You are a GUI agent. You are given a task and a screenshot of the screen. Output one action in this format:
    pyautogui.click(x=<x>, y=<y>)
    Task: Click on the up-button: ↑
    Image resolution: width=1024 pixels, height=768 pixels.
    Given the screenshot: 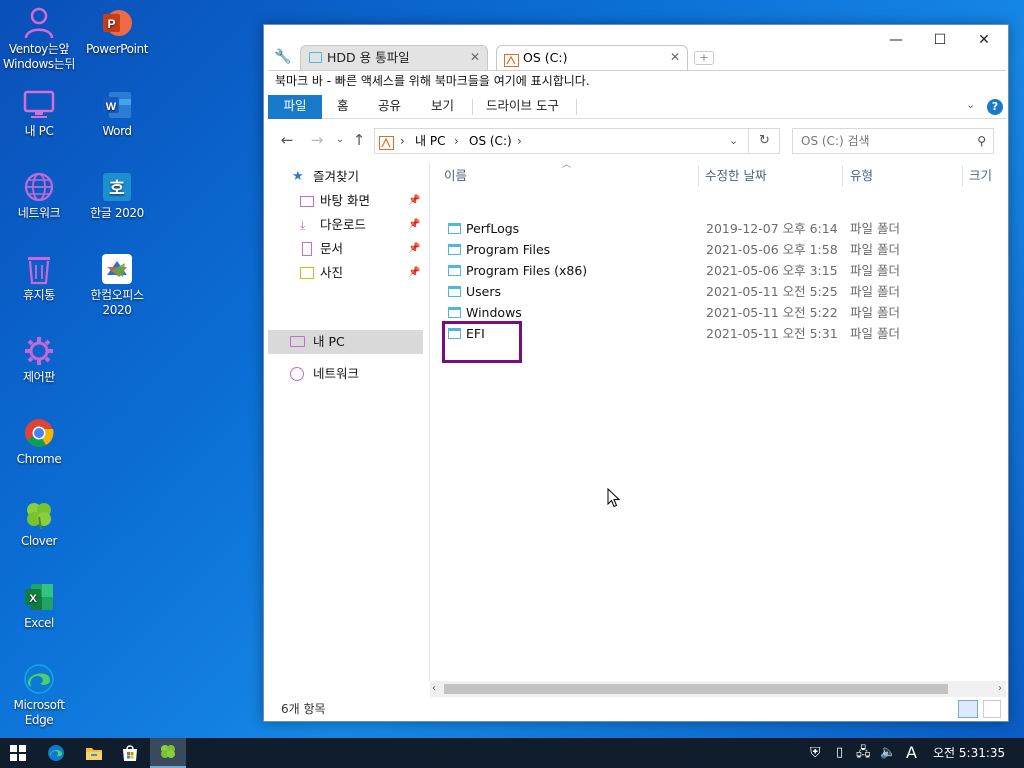 What is the action you would take?
    pyautogui.click(x=359, y=141)
    